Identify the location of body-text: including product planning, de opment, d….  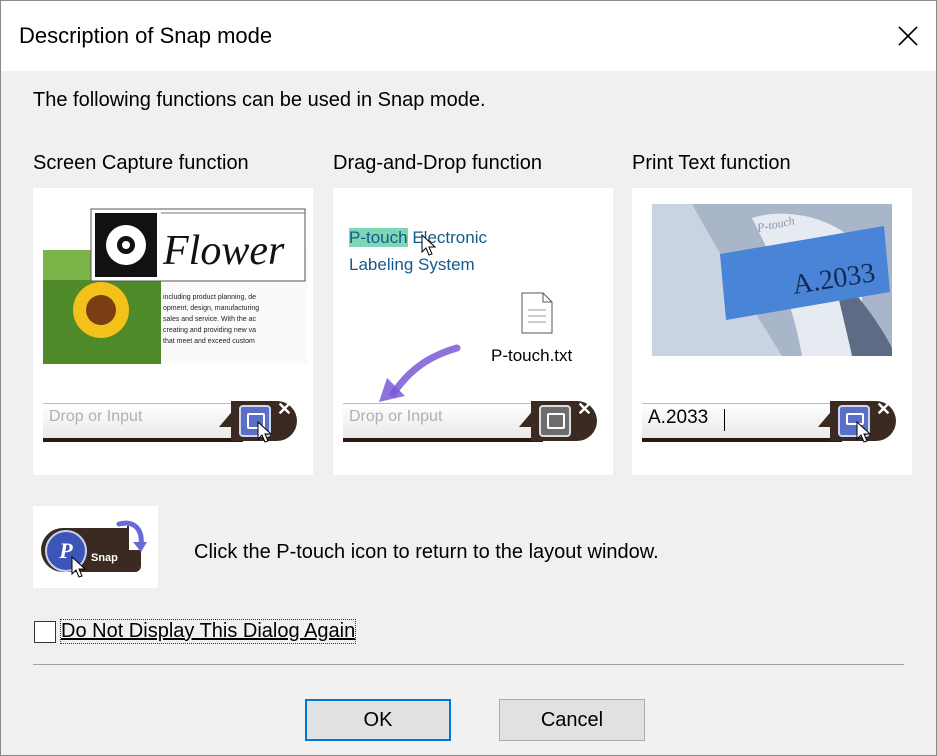
(211, 319).